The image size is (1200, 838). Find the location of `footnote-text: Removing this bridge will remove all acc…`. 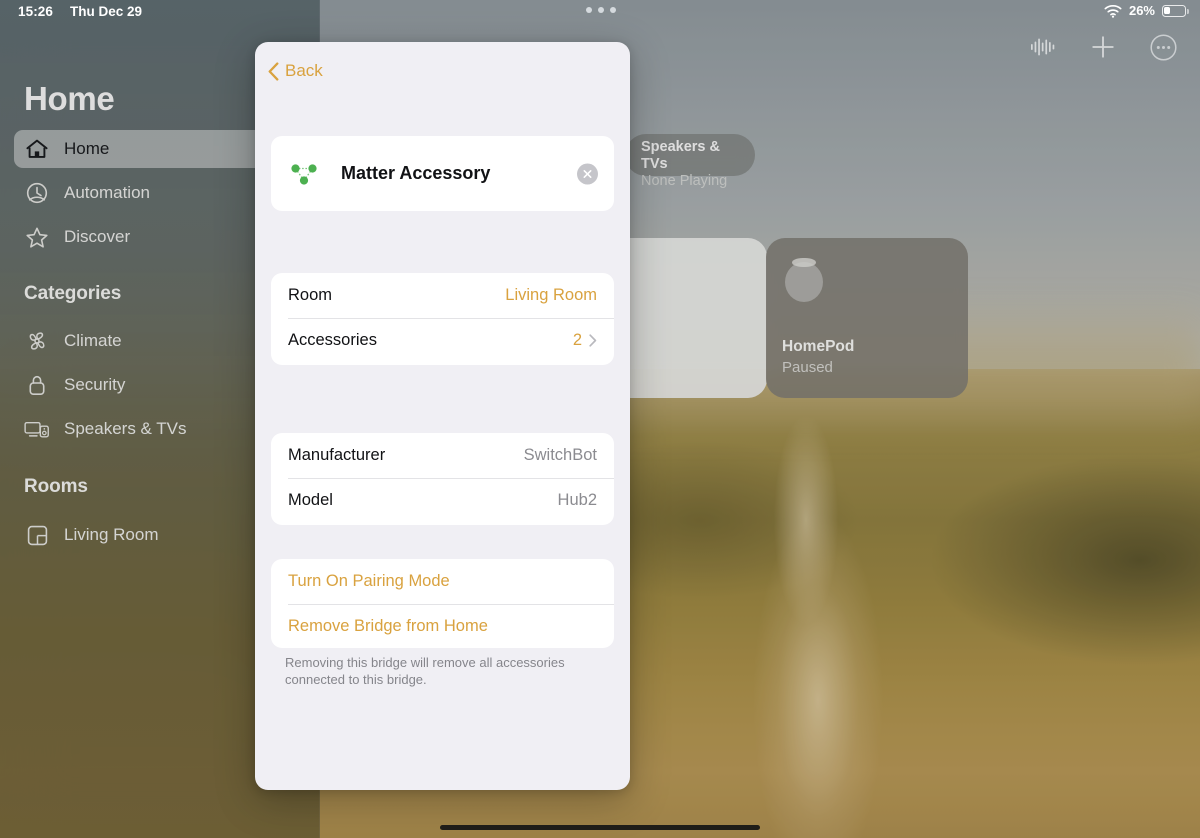

footnote-text: Removing this bridge will remove all acc… is located at coordinates (425, 671).